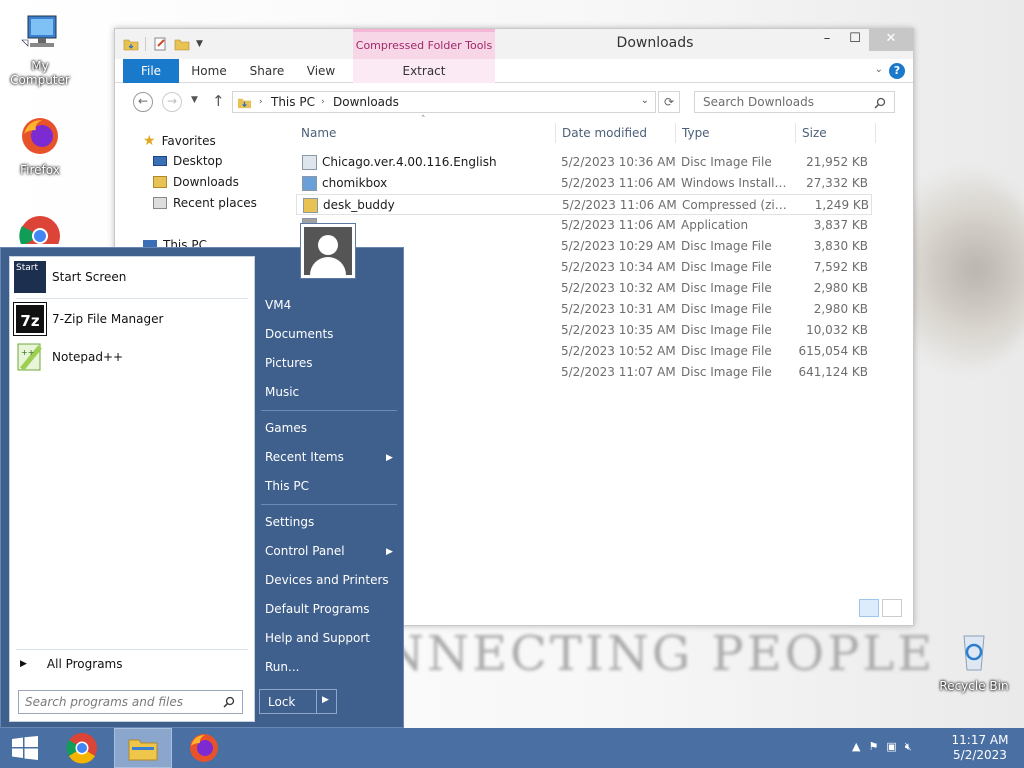 This screenshot has width=1024, height=768. Describe the element at coordinates (278, 305) in the screenshot. I see `start-link-vm4: VM4` at that location.